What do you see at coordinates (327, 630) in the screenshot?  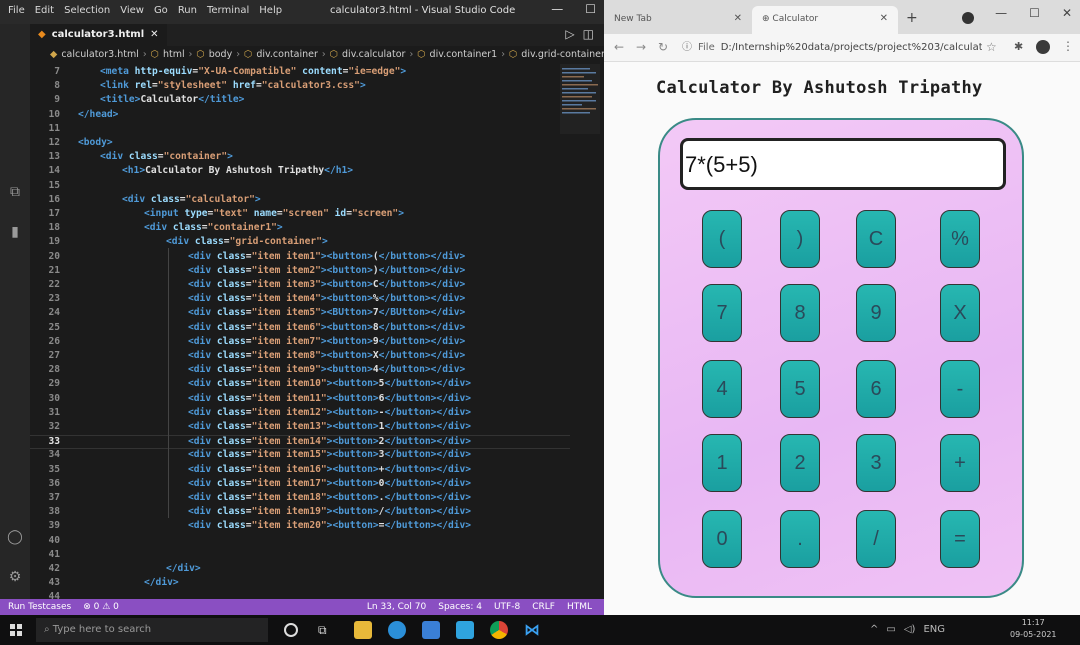 I see `task-view-icon: ⧉` at bounding box center [327, 630].